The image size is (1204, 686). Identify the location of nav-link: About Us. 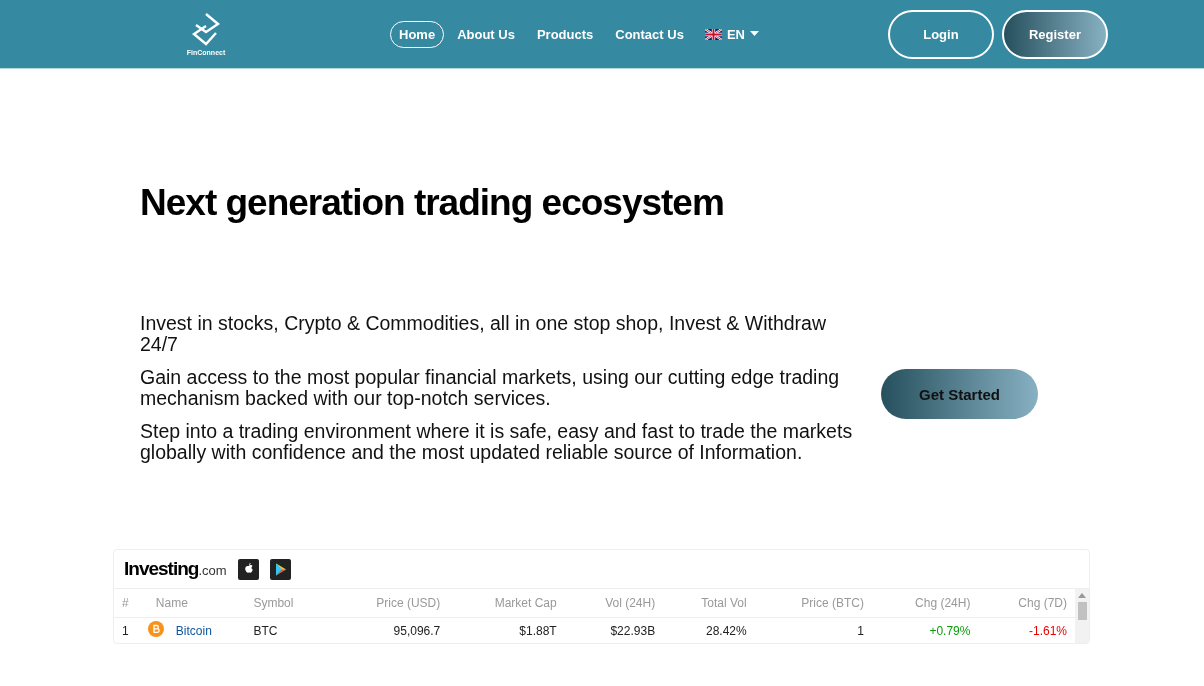
(486, 34).